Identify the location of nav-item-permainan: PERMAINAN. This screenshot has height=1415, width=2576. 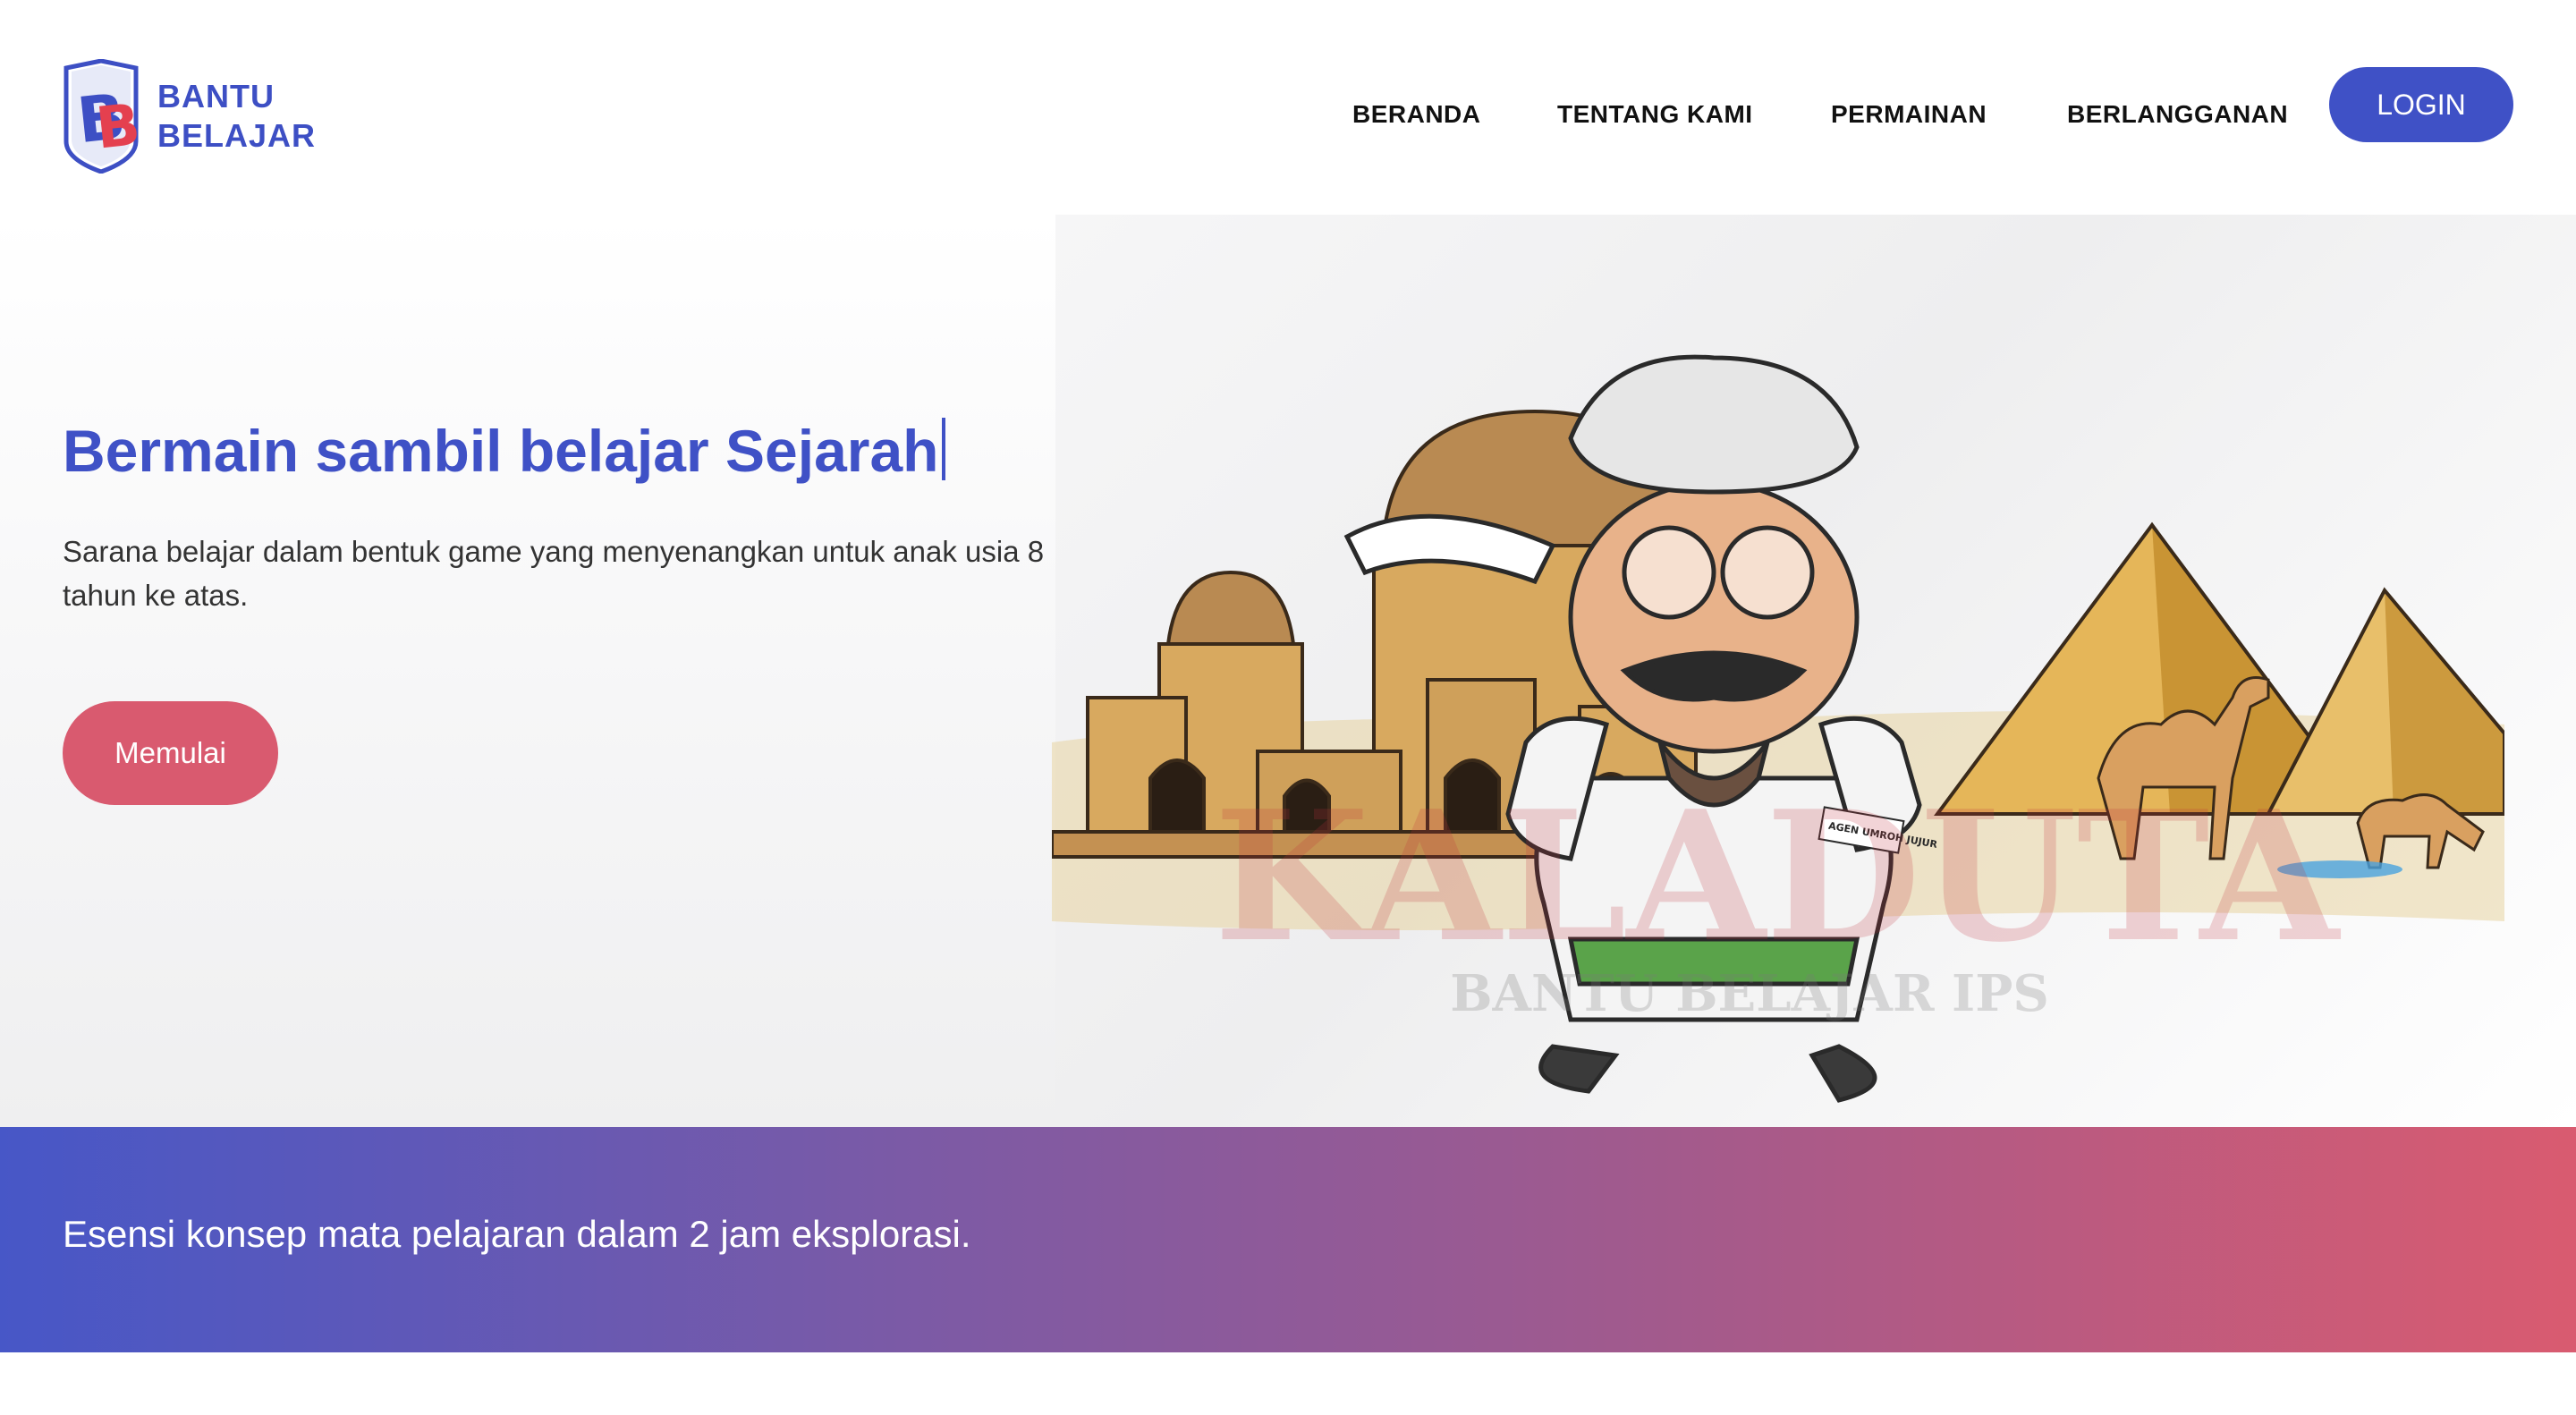
(1909, 115).